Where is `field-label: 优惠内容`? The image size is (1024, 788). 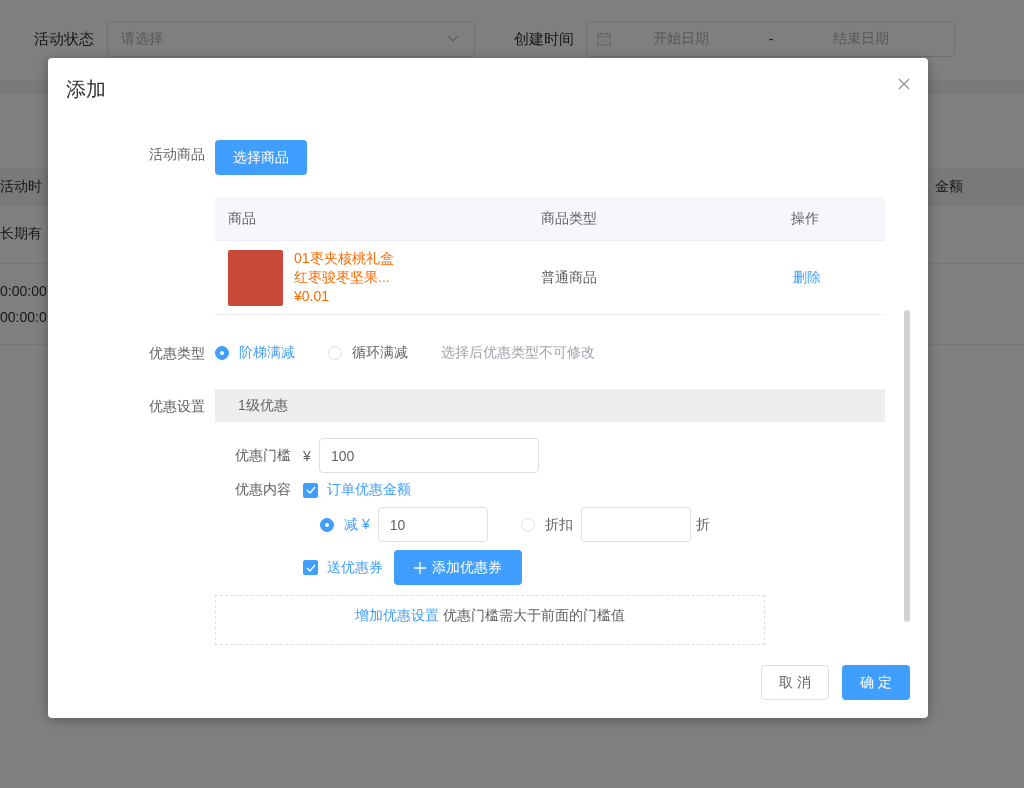 field-label: 优惠内容 is located at coordinates (263, 490).